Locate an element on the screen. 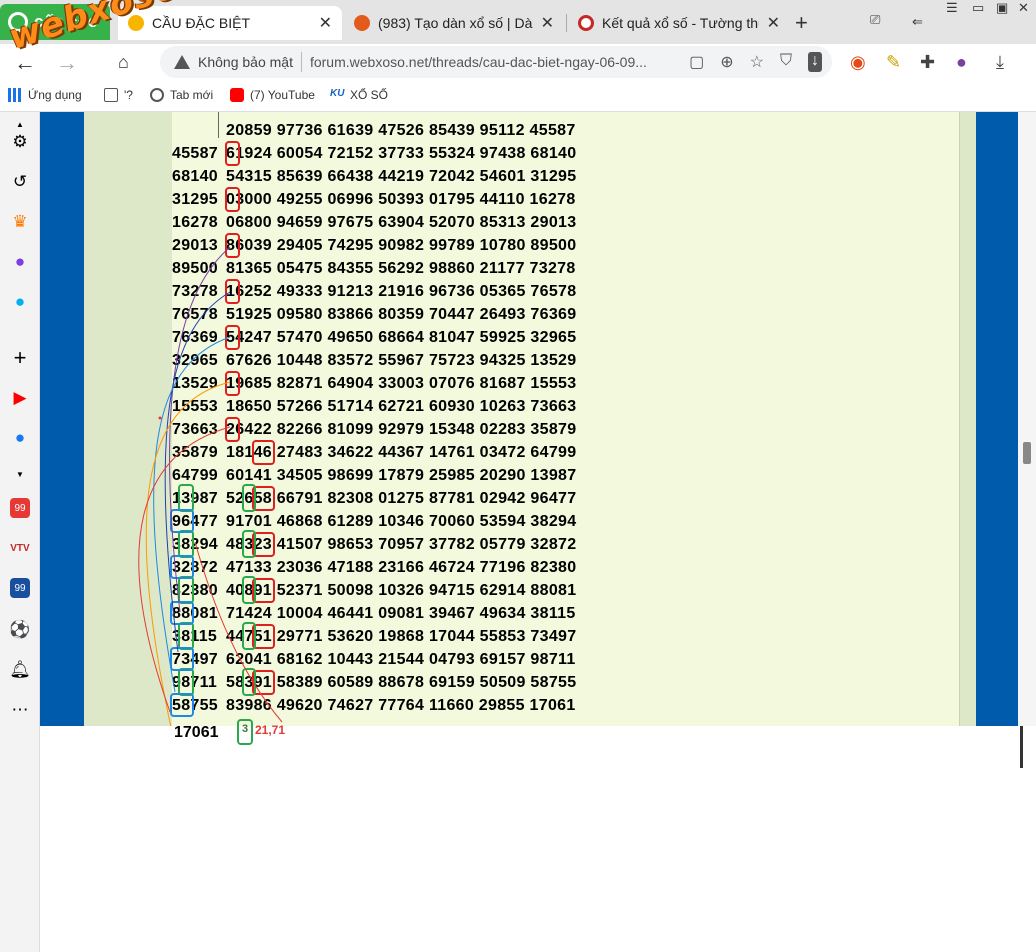 The width and height of the screenshot is (1036, 952). chevron-down-icon: ▼ is located at coordinates (20, 474).